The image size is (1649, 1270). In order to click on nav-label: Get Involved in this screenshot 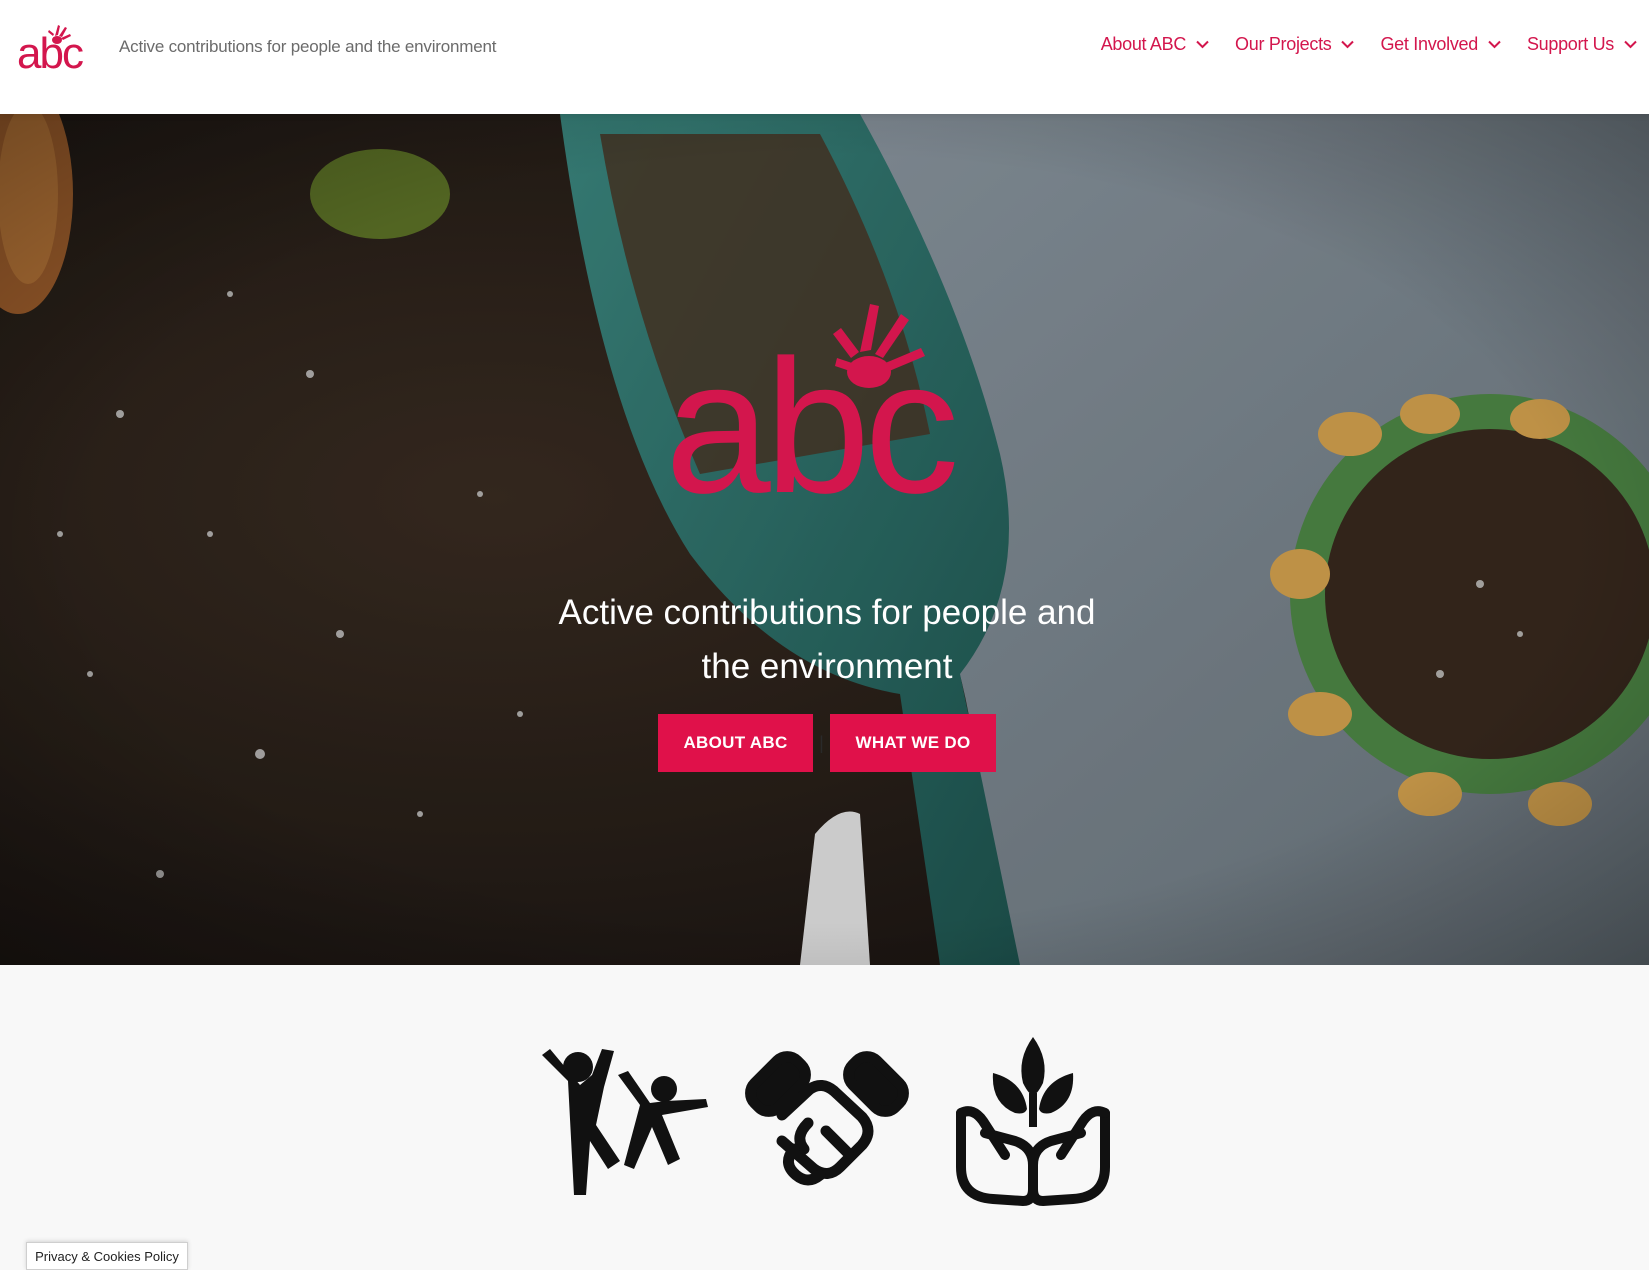, I will do `click(1429, 44)`.